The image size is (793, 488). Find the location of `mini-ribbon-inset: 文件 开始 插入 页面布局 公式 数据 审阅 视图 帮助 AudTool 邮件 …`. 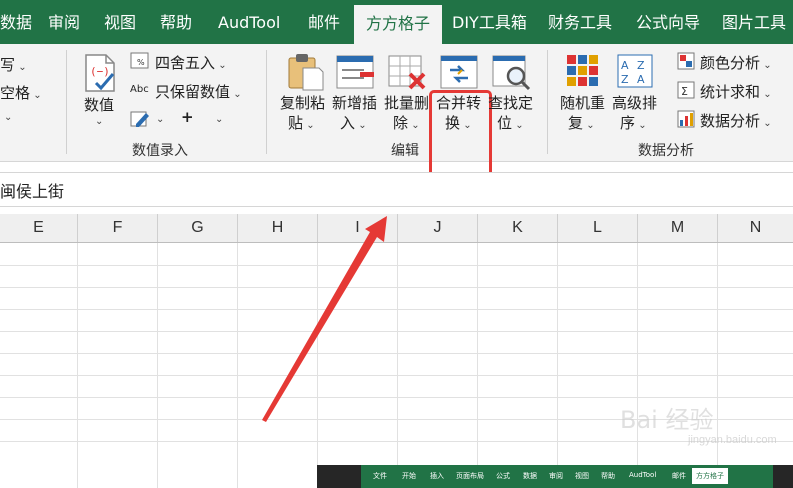

mini-ribbon-inset: 文件 开始 插入 页面布局 公式 数据 审阅 视图 帮助 AudTool 邮件 … is located at coordinates (555, 476).